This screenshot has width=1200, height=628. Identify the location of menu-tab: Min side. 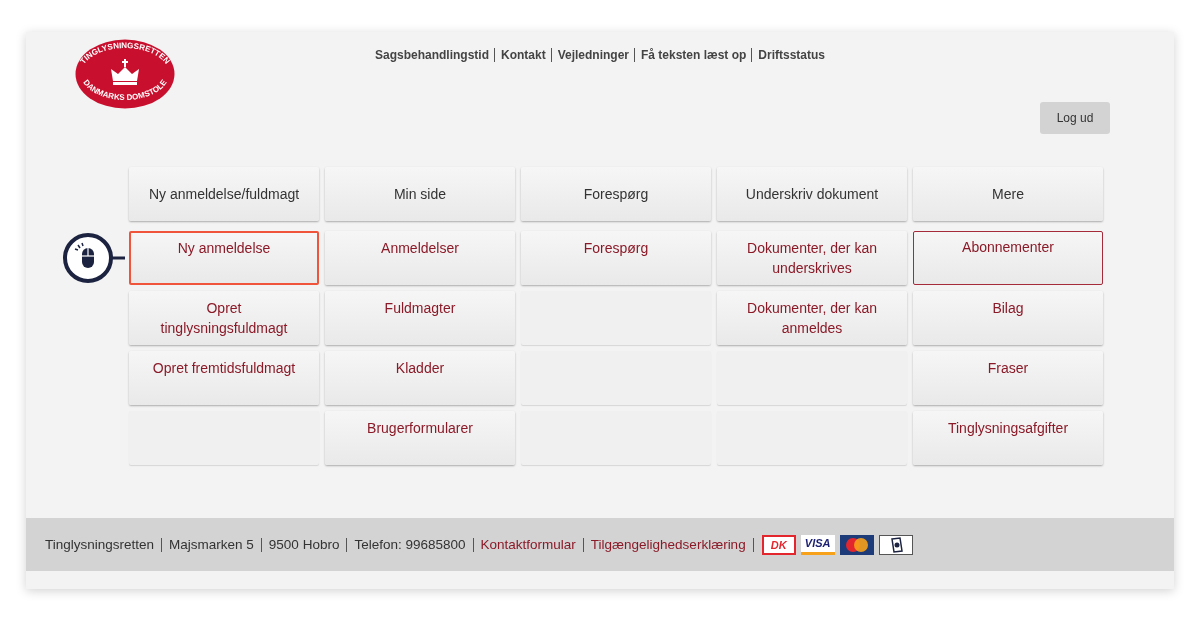
(420, 194).